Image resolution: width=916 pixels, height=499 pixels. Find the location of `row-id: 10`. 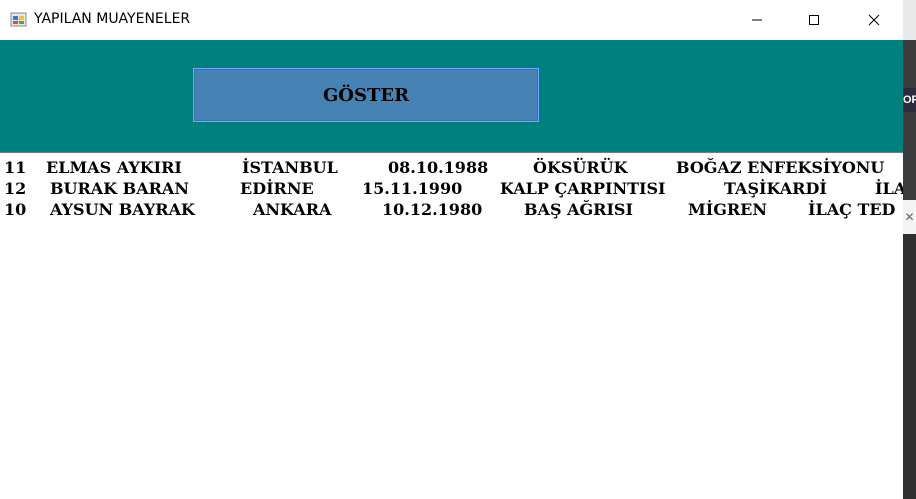

row-id: 10 is located at coordinates (15, 209).